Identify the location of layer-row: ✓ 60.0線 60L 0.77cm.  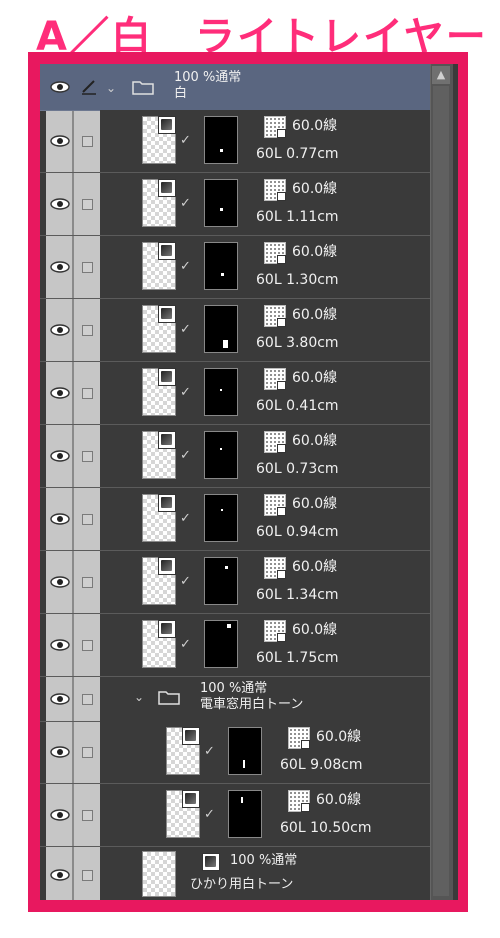
(235, 141).